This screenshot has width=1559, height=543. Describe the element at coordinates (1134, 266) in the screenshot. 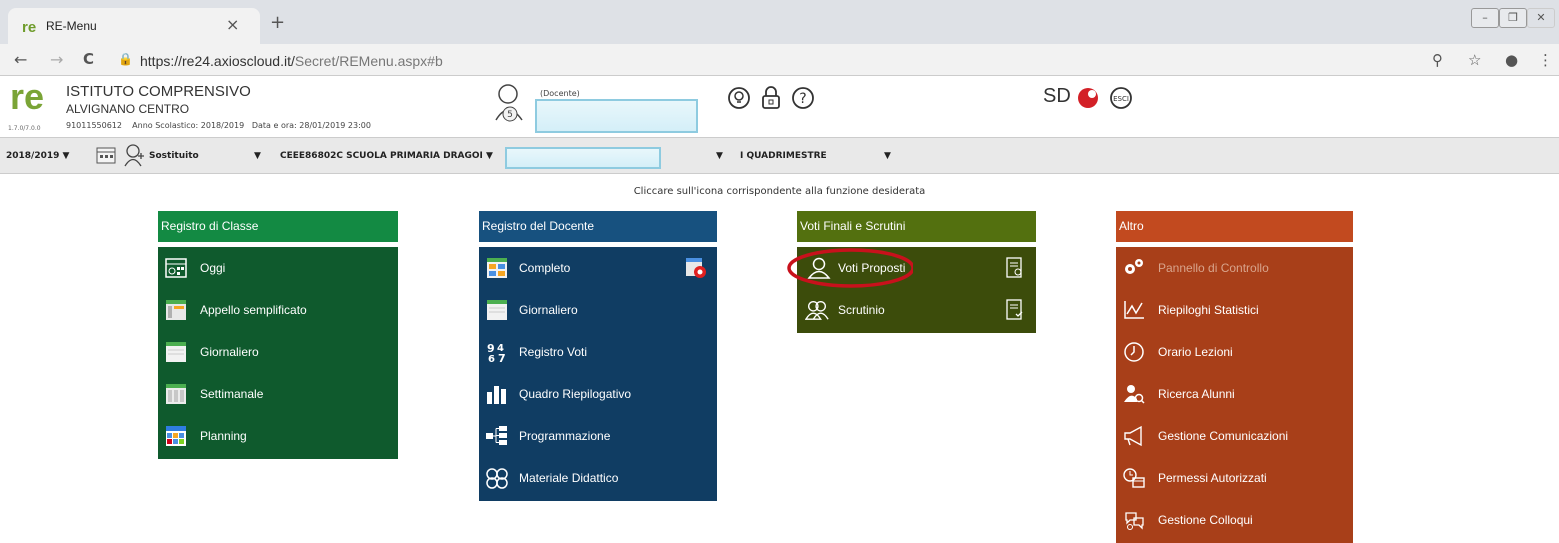

I see `gears-icon` at that location.